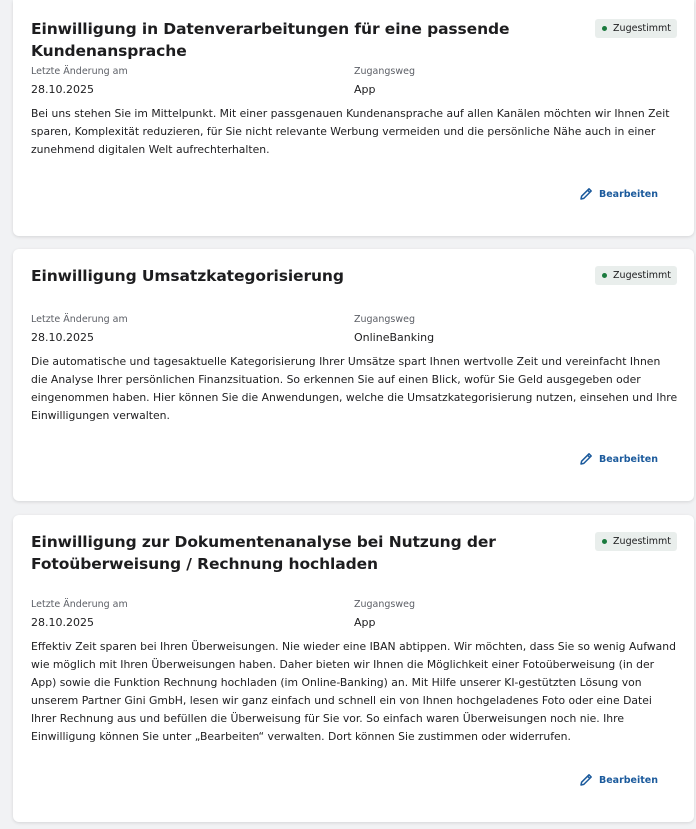 The height and width of the screenshot is (829, 696). Describe the element at coordinates (187, 276) in the screenshot. I see `card-title: Einwilligung Umsatzkategorisierung` at that location.